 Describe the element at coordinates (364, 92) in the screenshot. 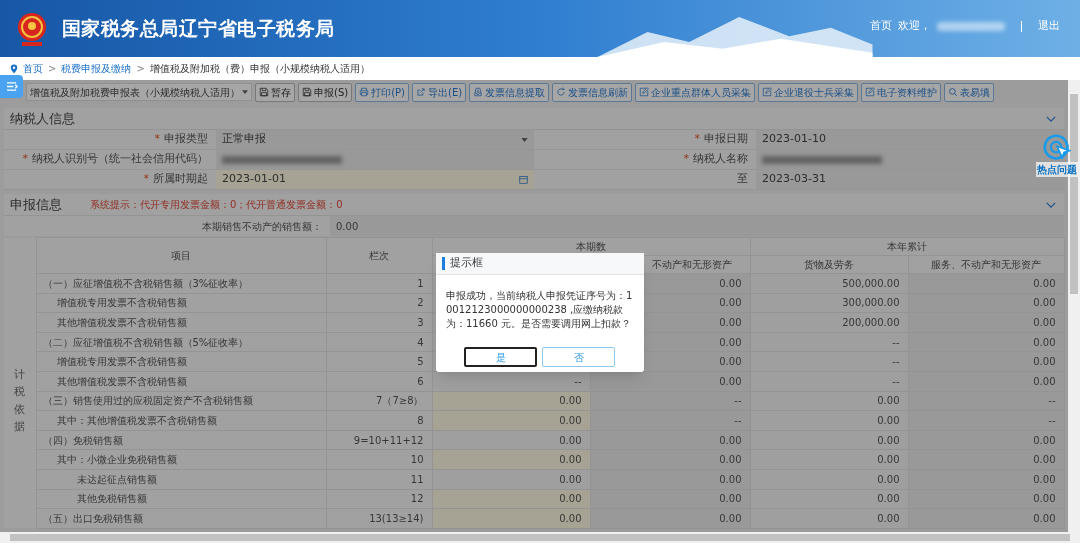

I see `print-icon` at that location.